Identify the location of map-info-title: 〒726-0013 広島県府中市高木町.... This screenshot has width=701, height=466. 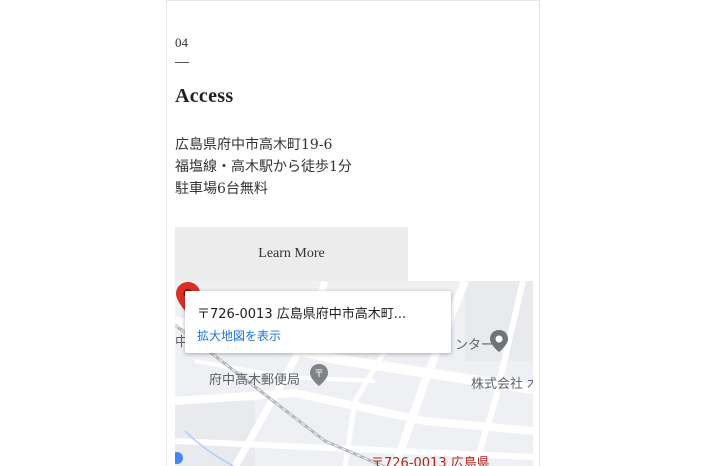
(302, 314).